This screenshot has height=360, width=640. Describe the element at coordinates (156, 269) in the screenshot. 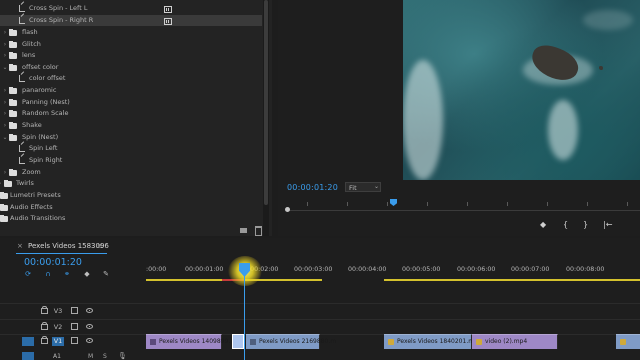

I see `ruler-label: :00:00` at that location.